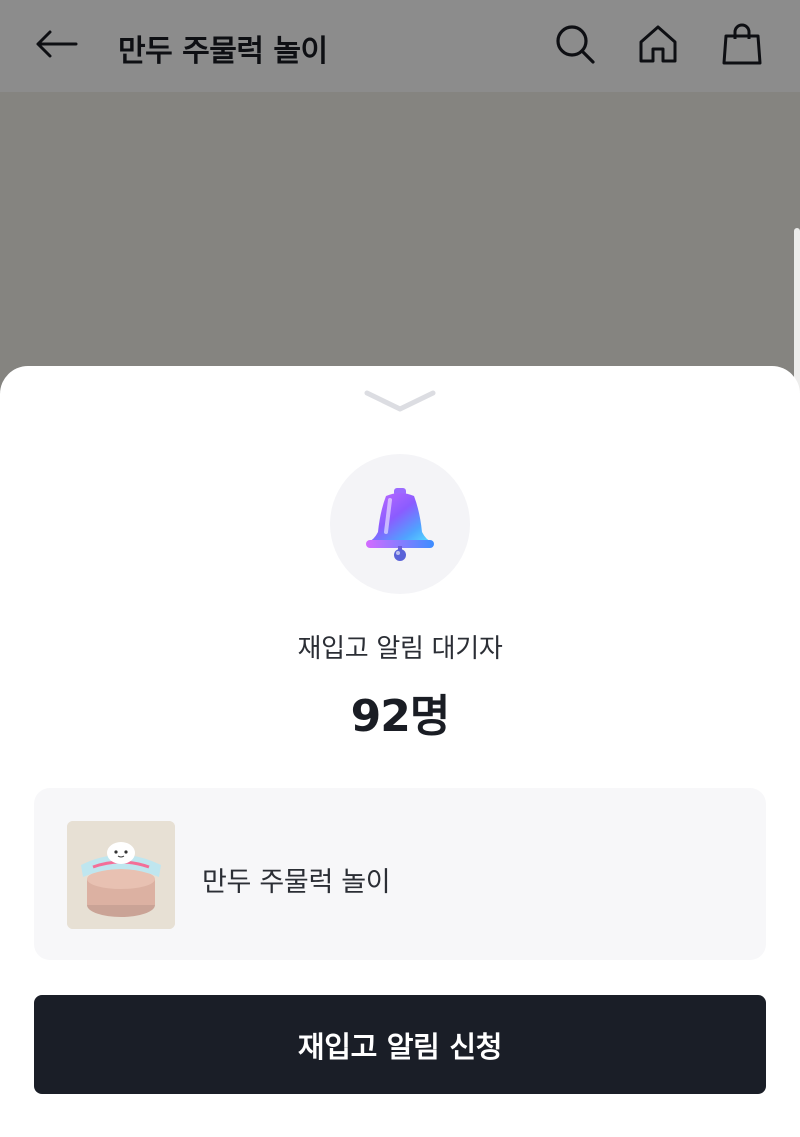 The image size is (800, 1137). I want to click on waiting-label: 재입고 알림 대기자, so click(400, 649).